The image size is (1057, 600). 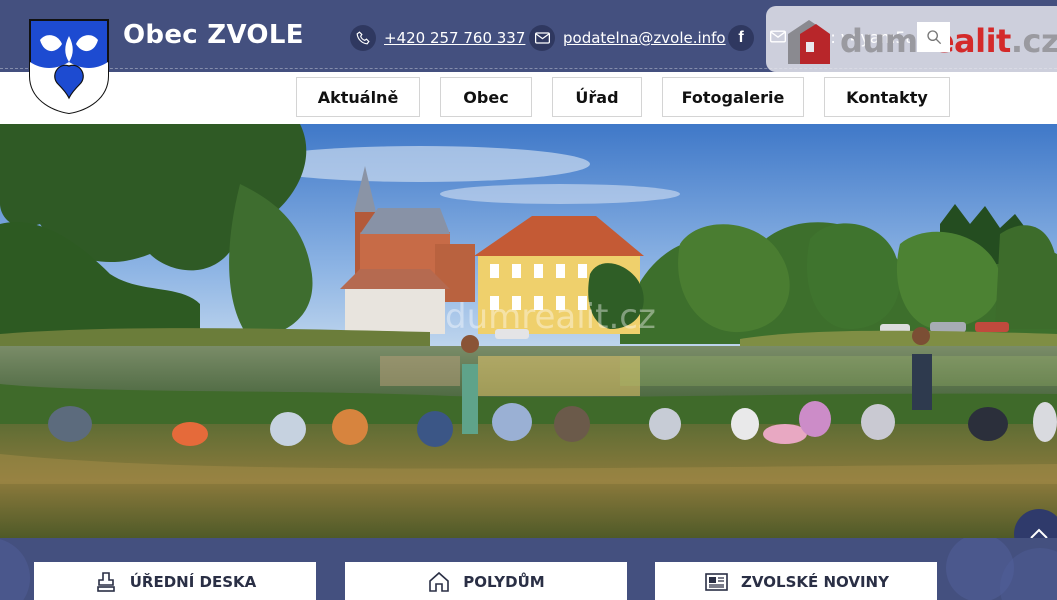 What do you see at coordinates (439, 581) in the screenshot?
I see `house-icon` at bounding box center [439, 581].